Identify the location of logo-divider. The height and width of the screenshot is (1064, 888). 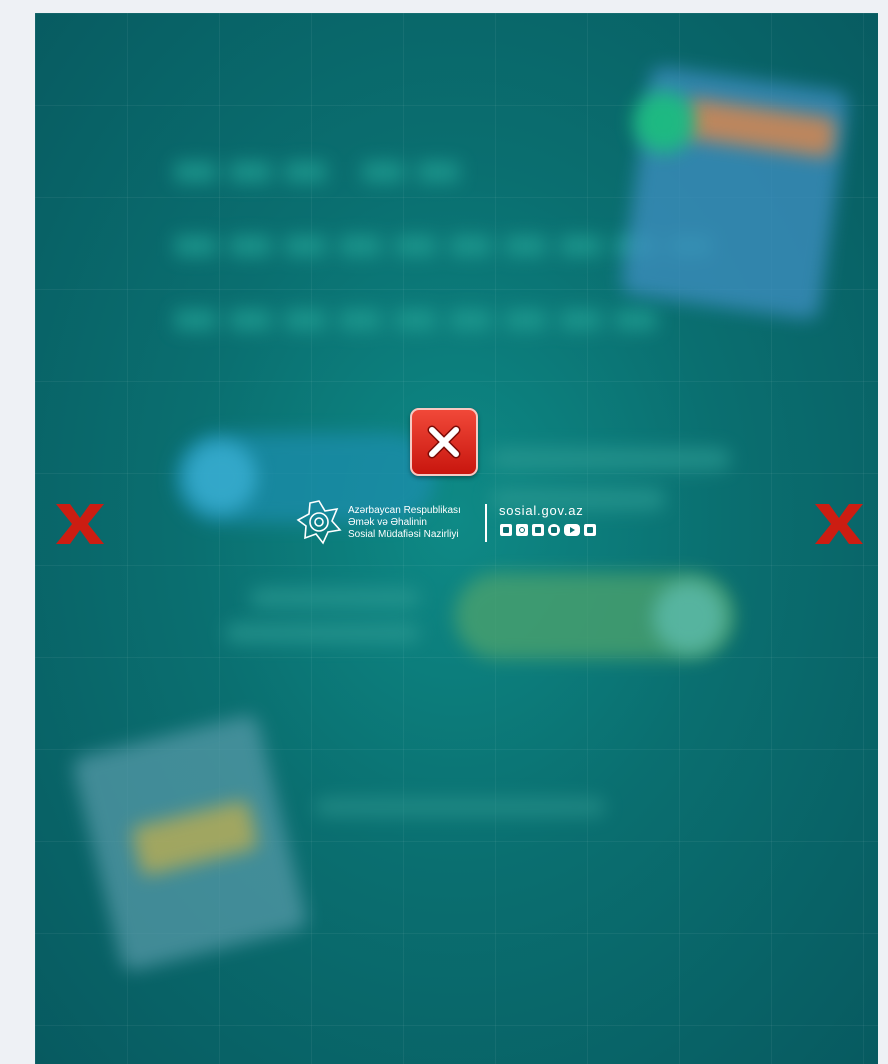
(486, 523).